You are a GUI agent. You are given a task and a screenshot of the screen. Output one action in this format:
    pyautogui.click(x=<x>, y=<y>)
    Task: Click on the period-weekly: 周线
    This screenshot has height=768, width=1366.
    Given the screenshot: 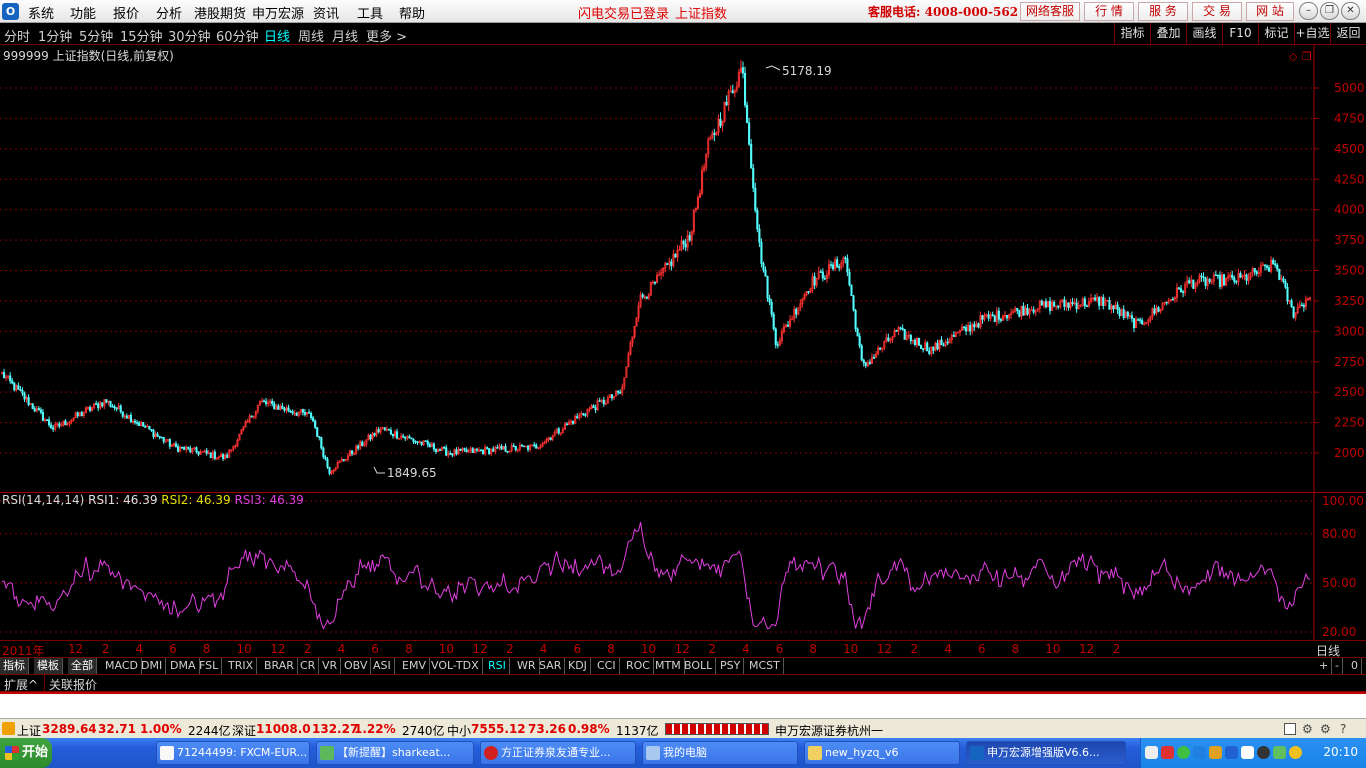 What is the action you would take?
    pyautogui.click(x=311, y=35)
    